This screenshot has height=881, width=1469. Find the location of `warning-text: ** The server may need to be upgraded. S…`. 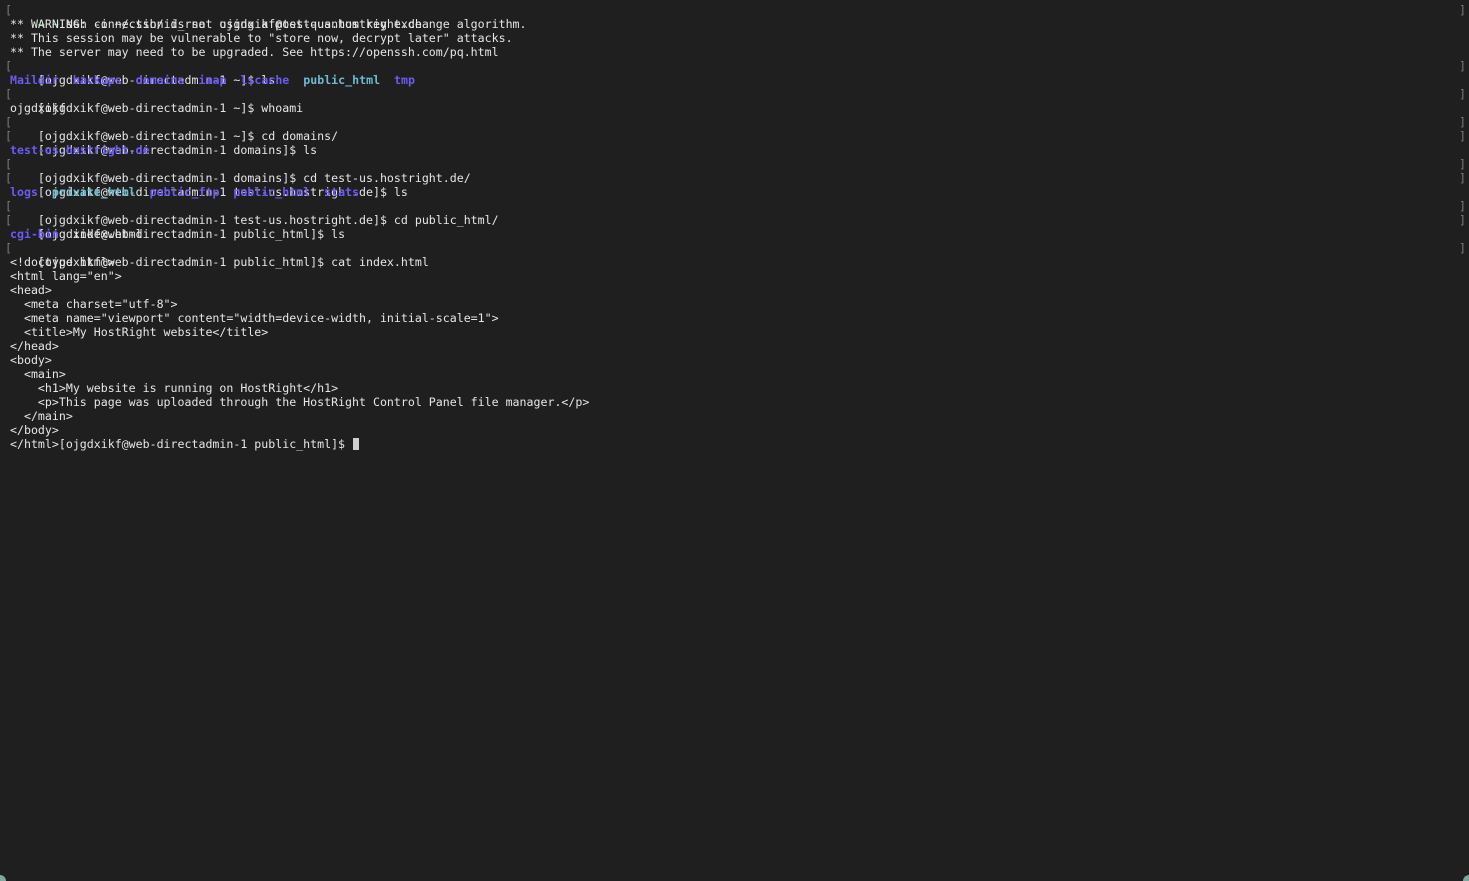

warning-text: ** The server may need to be upgraded. S… is located at coordinates (254, 52).